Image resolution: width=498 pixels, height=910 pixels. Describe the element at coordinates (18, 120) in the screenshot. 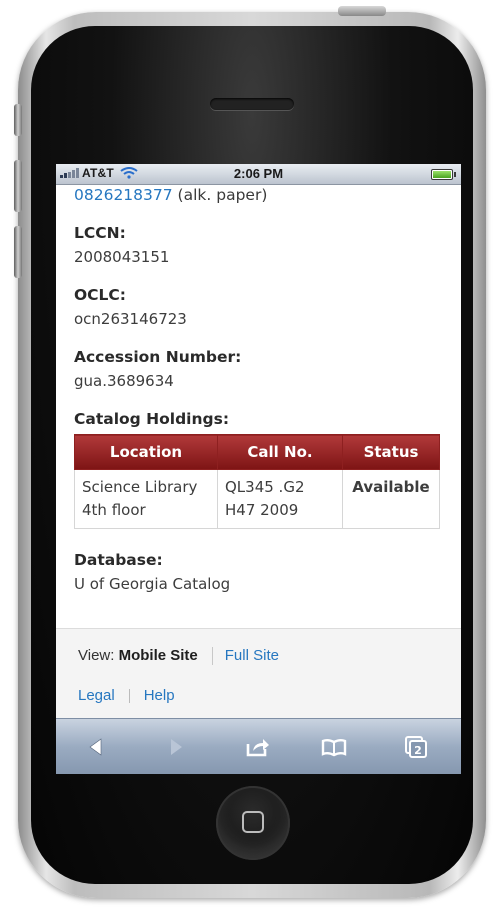

I see `mute-switch` at that location.